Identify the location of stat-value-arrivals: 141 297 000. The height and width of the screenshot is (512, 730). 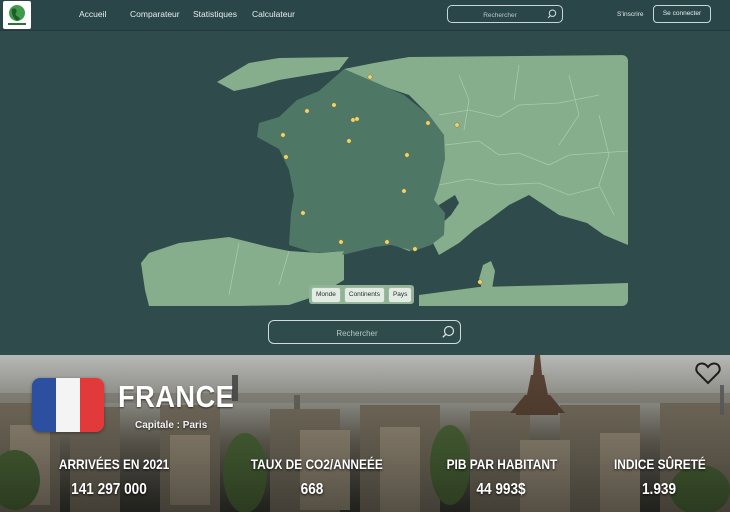
(109, 489).